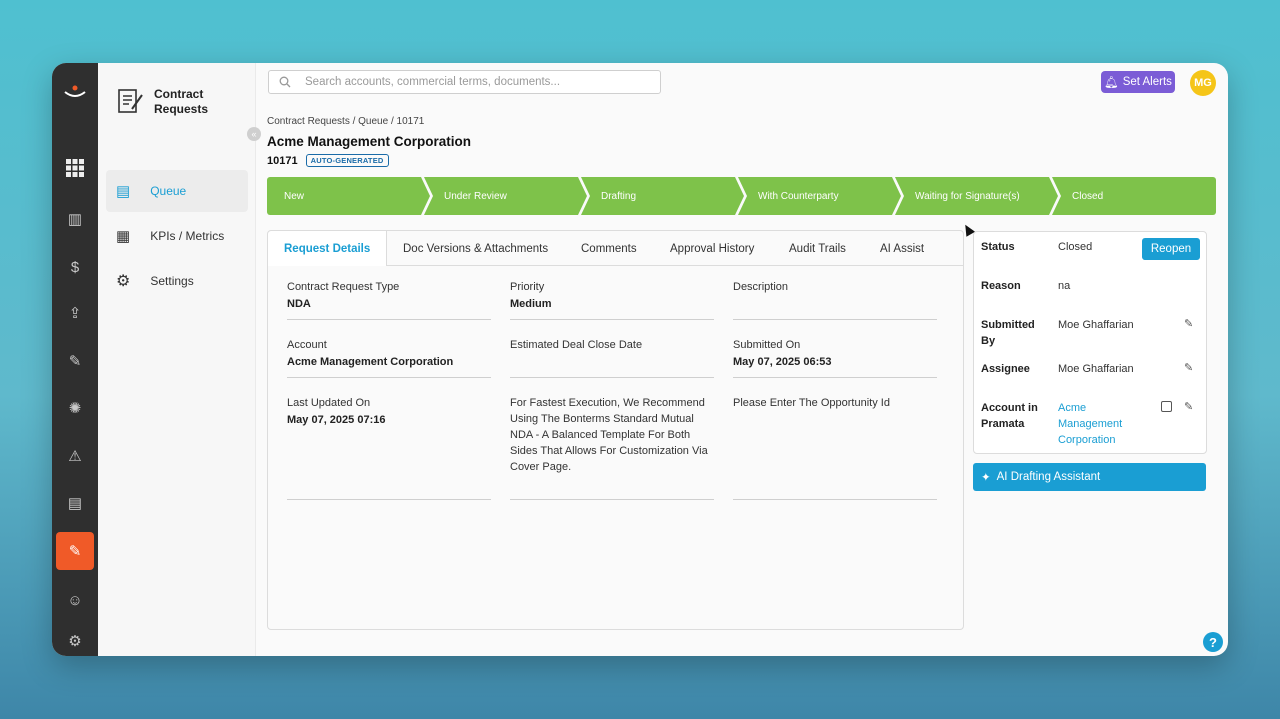  I want to click on tab-request-details: Request Details, so click(328, 248).